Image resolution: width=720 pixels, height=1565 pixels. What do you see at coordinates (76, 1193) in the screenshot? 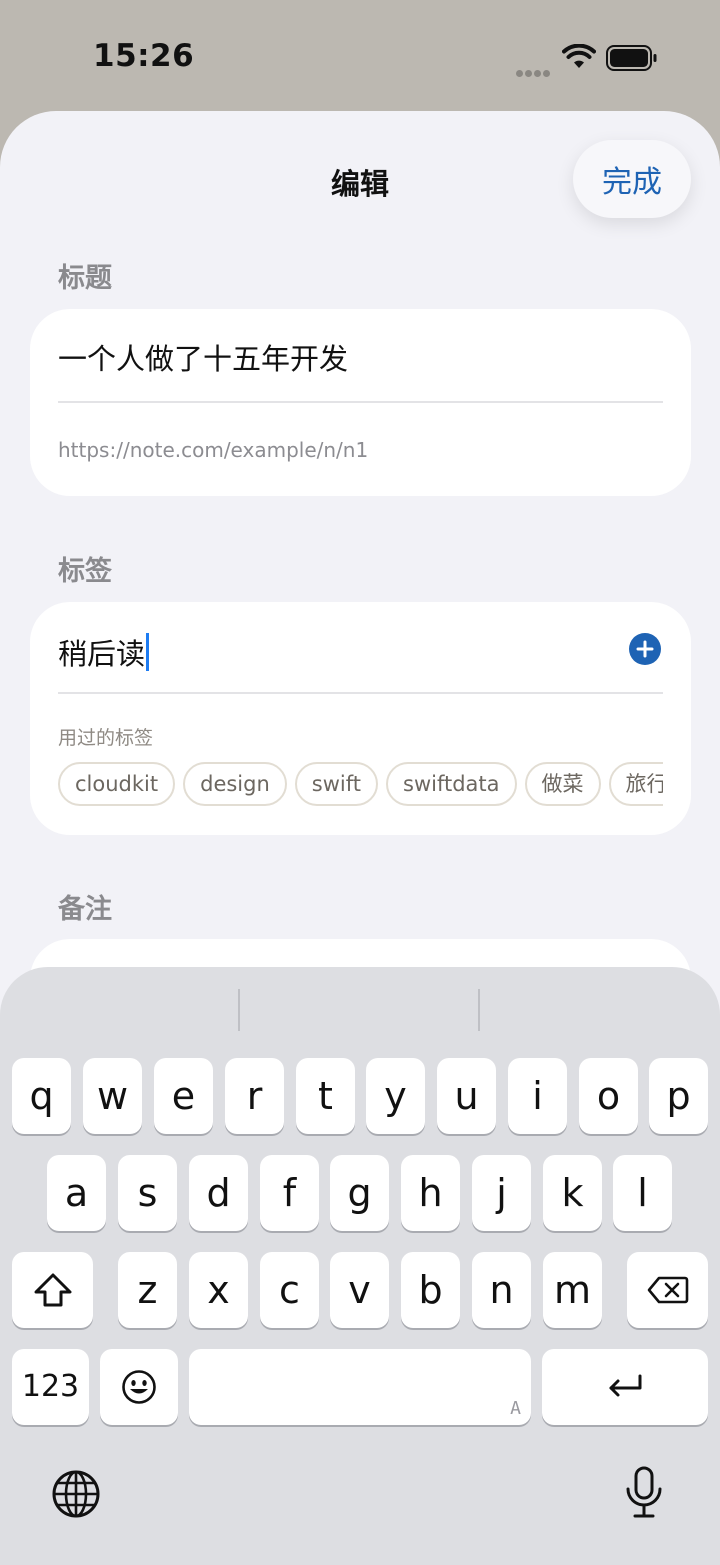
I see `key-a: a` at bounding box center [76, 1193].